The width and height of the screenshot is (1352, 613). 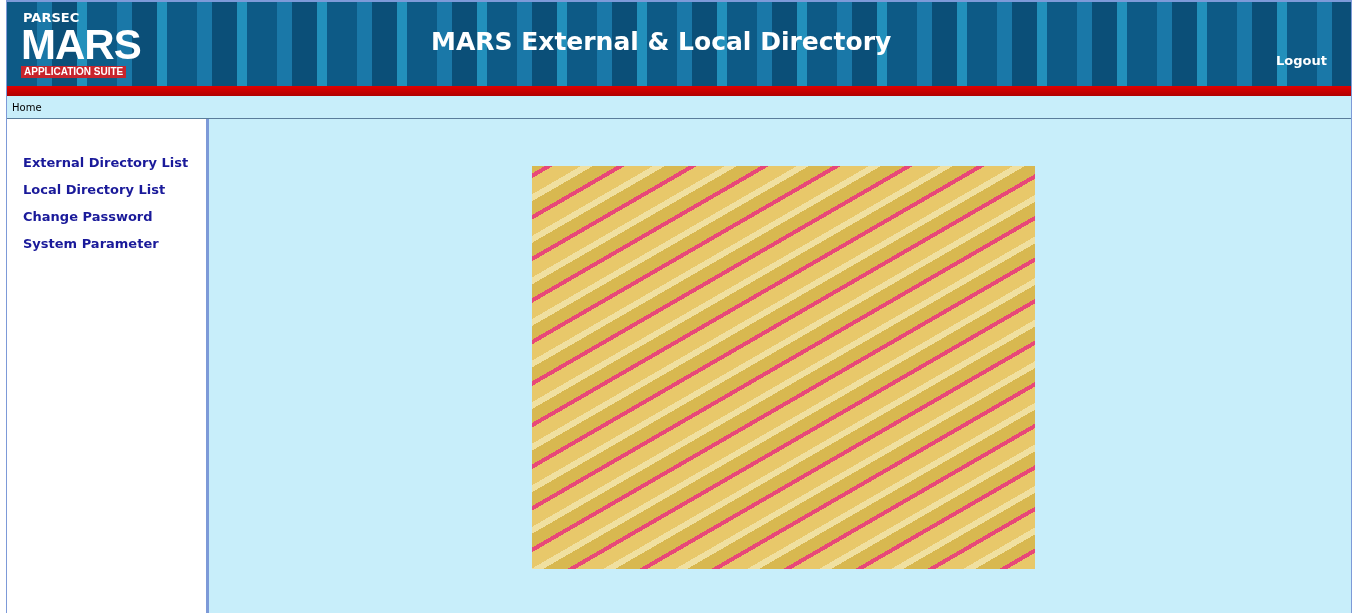 I want to click on logo-text: MARS, so click(x=81, y=44).